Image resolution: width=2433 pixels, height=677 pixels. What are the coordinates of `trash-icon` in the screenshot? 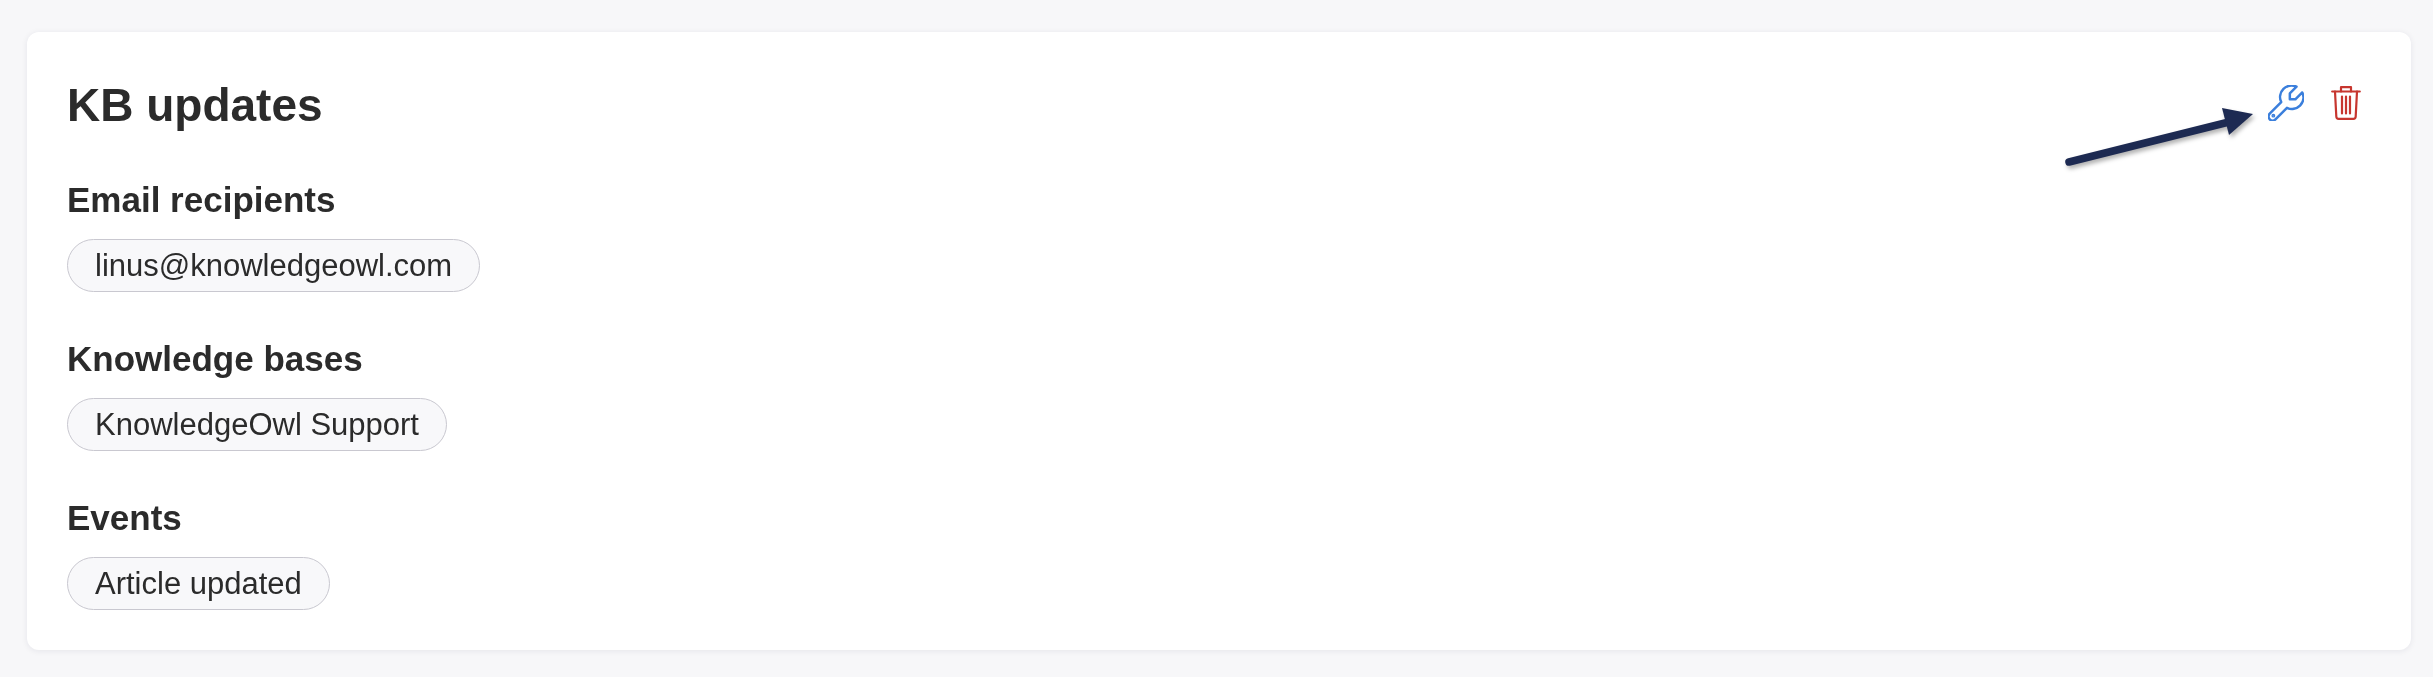 It's located at (2346, 102).